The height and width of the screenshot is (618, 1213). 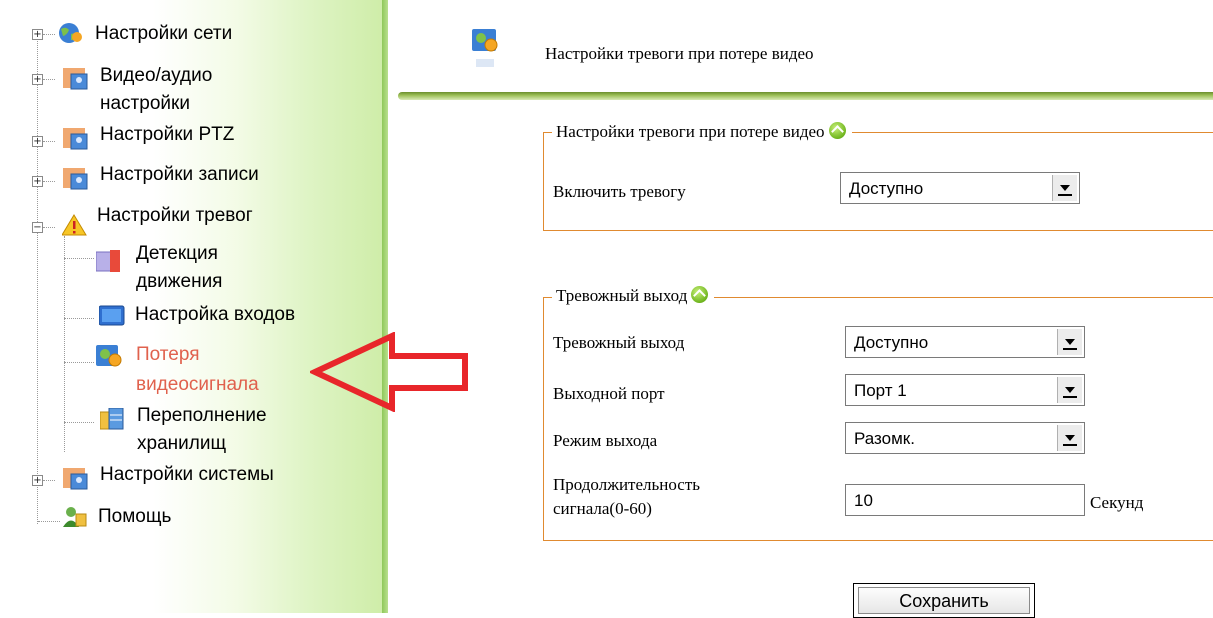 What do you see at coordinates (197, 384) in the screenshot?
I see `sidebar-item-label: видеосигнала` at bounding box center [197, 384].